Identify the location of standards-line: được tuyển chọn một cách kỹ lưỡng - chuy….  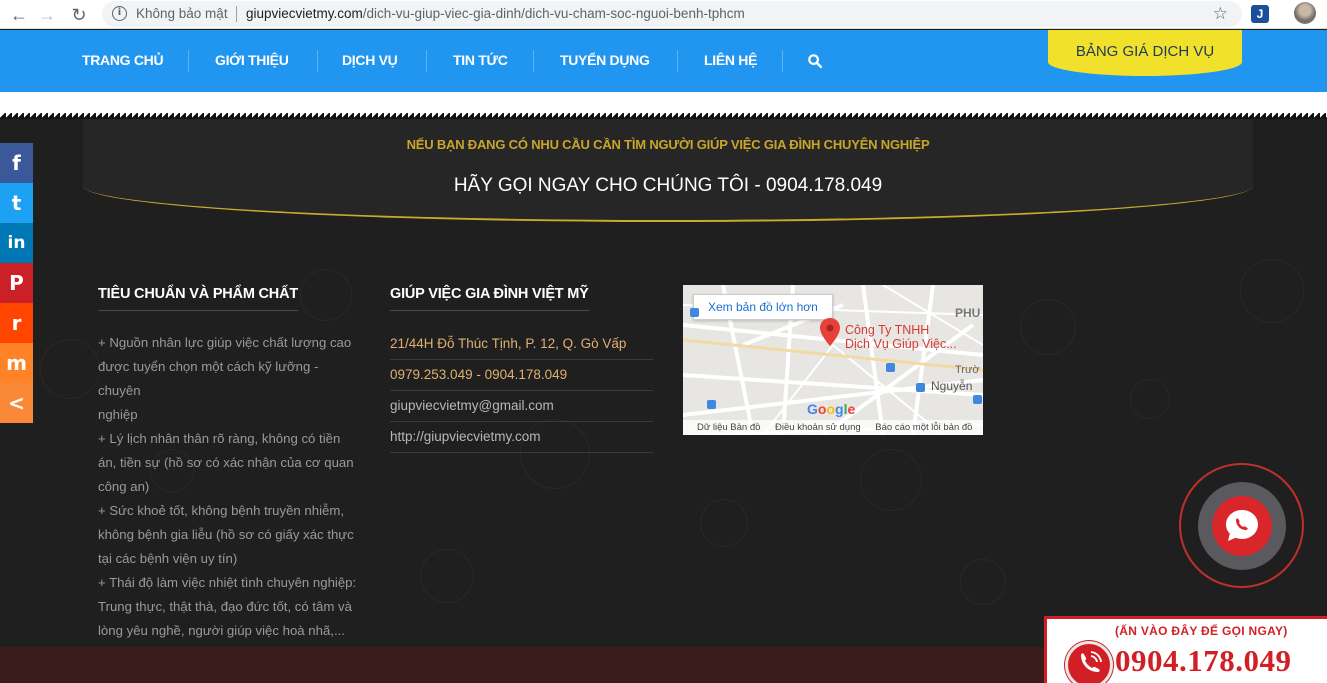
(208, 378).